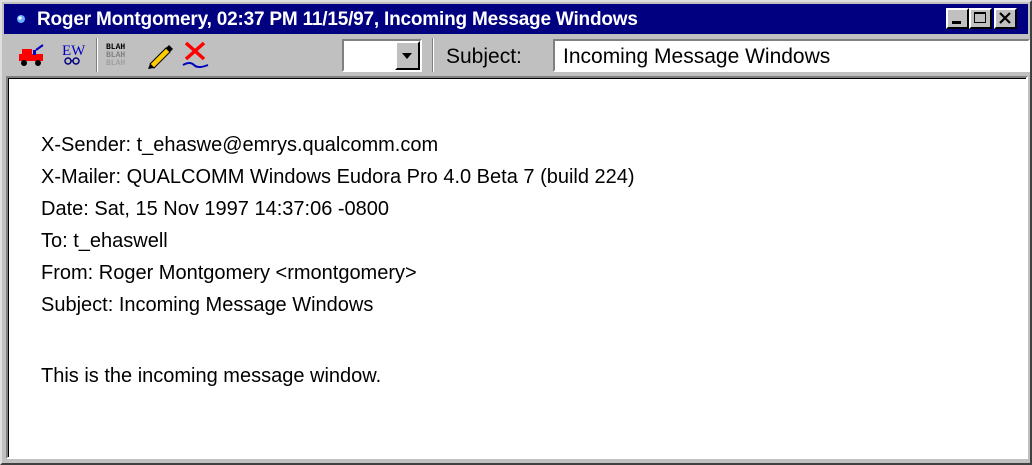  I want to click on maximize-button, so click(980, 18).